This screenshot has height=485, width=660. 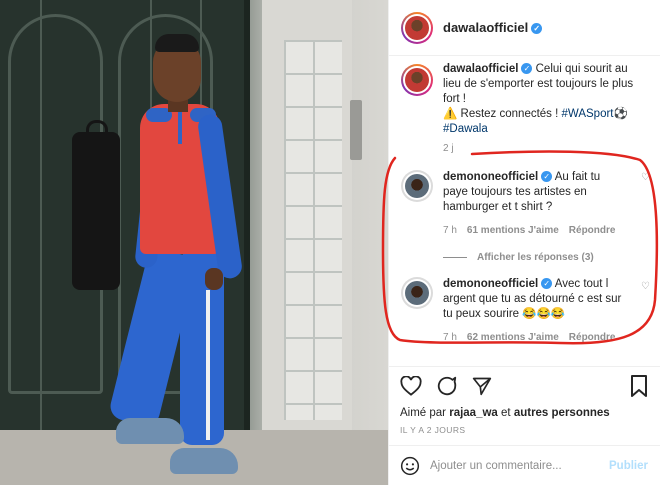 I want to click on hanging-bag, so click(x=96, y=211).